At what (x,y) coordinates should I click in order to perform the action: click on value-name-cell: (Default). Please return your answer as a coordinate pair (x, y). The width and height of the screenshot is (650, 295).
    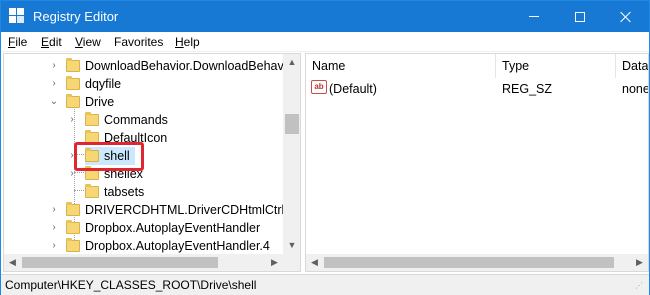
    Looking at the image, I should click on (353, 89).